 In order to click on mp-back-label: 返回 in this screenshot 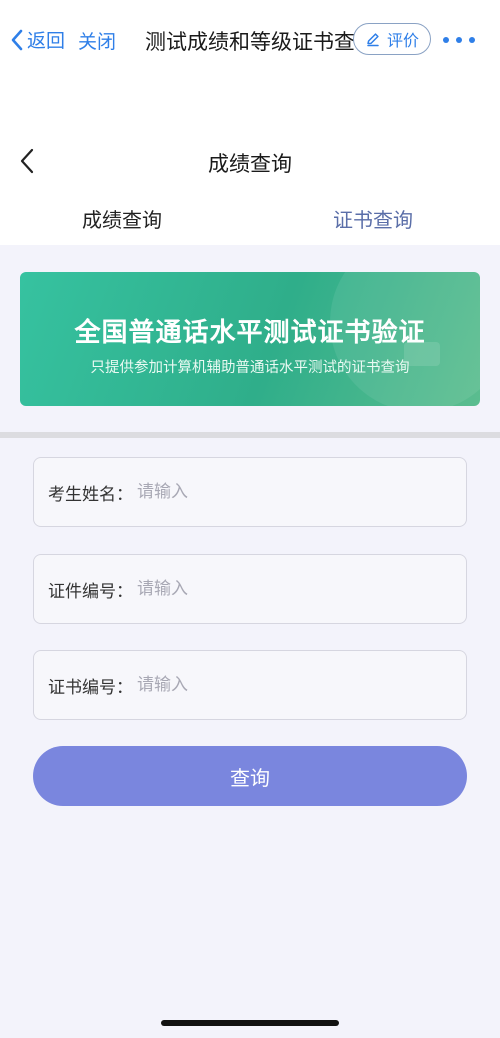, I will do `click(46, 41)`.